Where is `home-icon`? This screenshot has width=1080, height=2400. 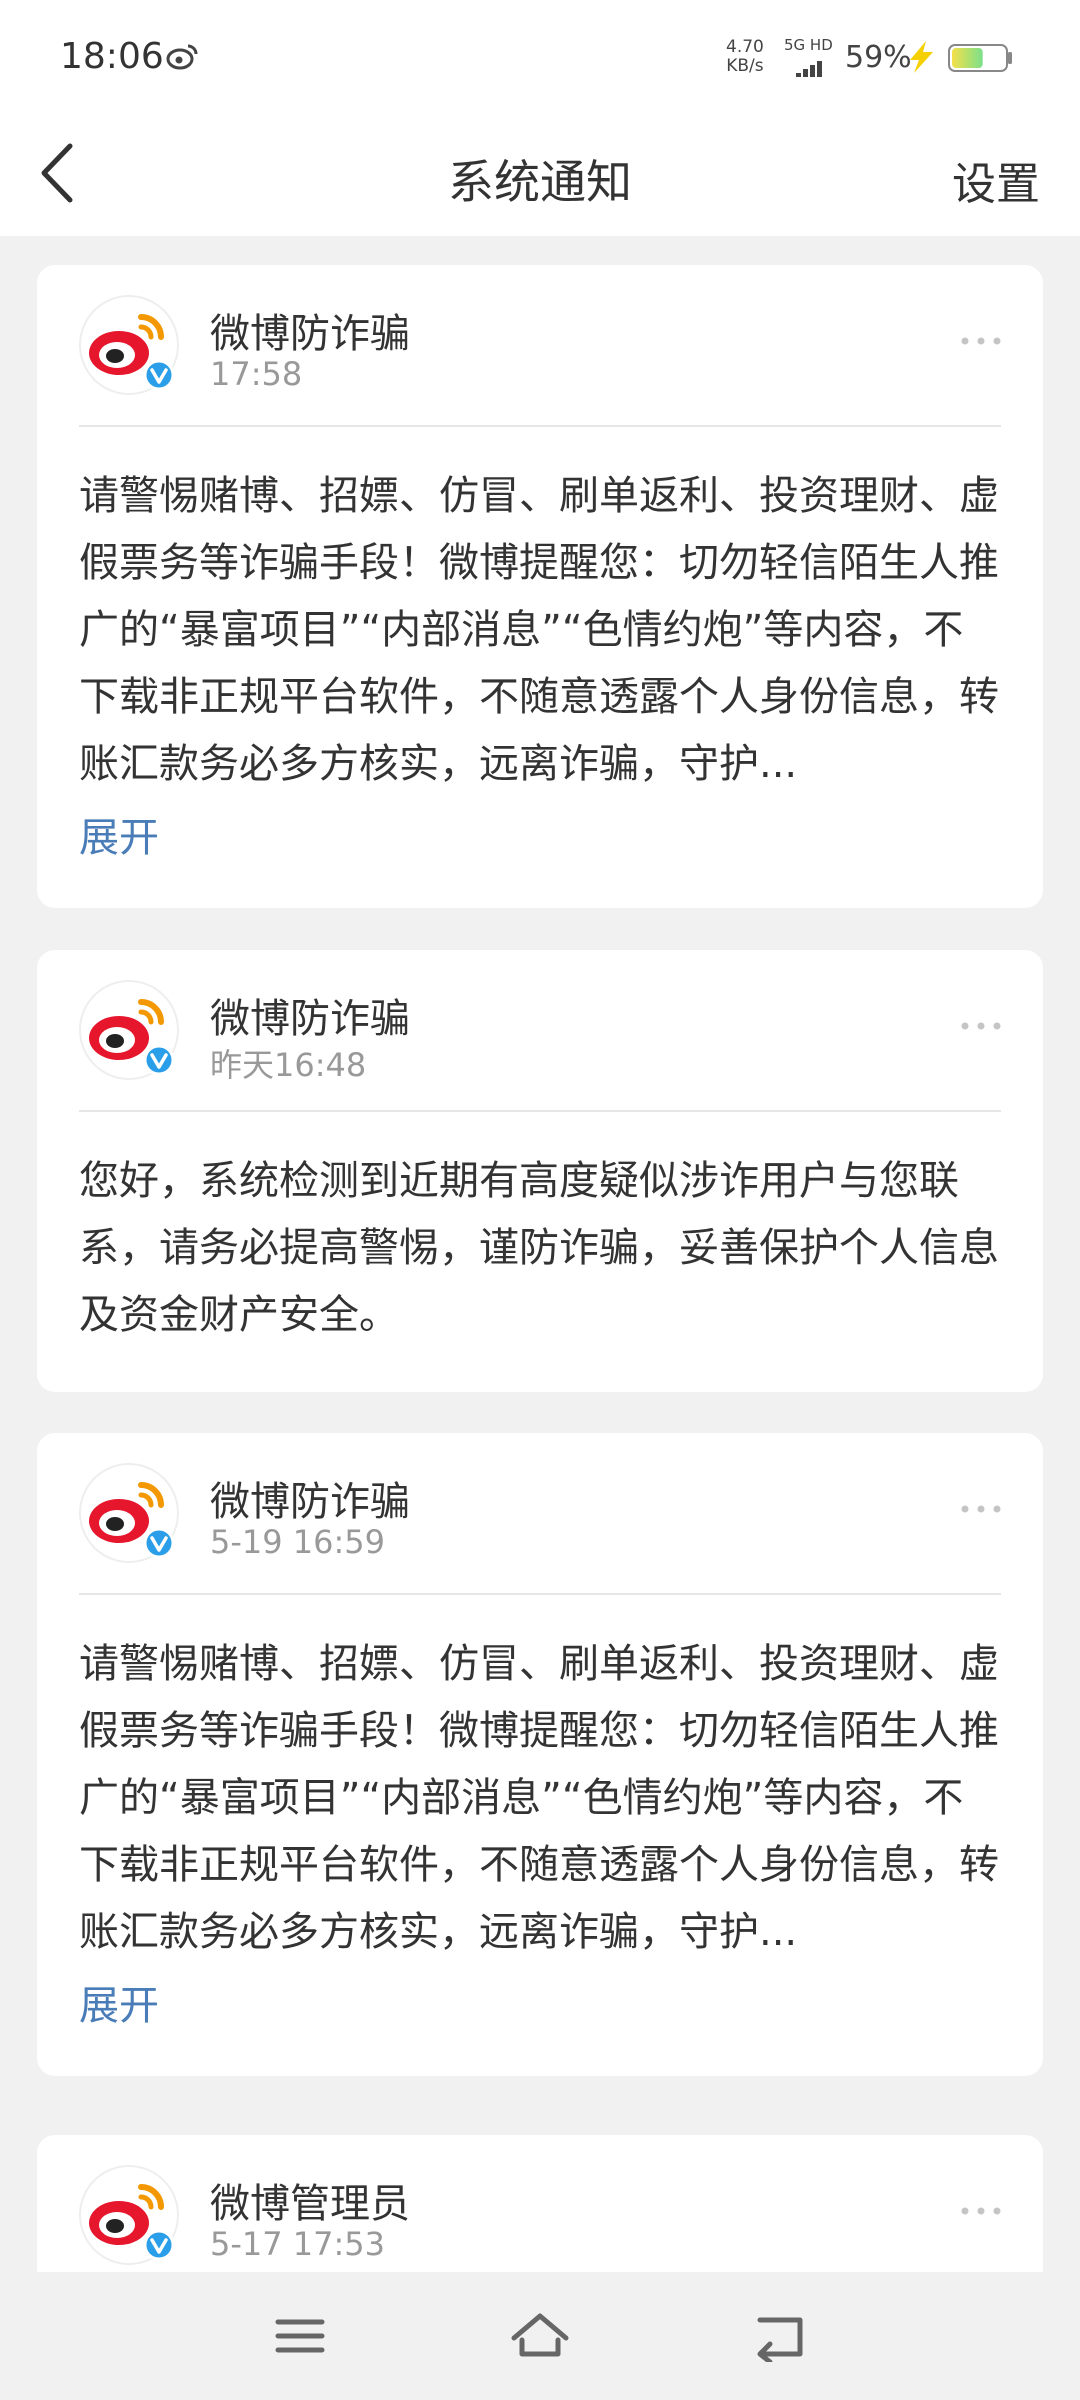
home-icon is located at coordinates (540, 2336).